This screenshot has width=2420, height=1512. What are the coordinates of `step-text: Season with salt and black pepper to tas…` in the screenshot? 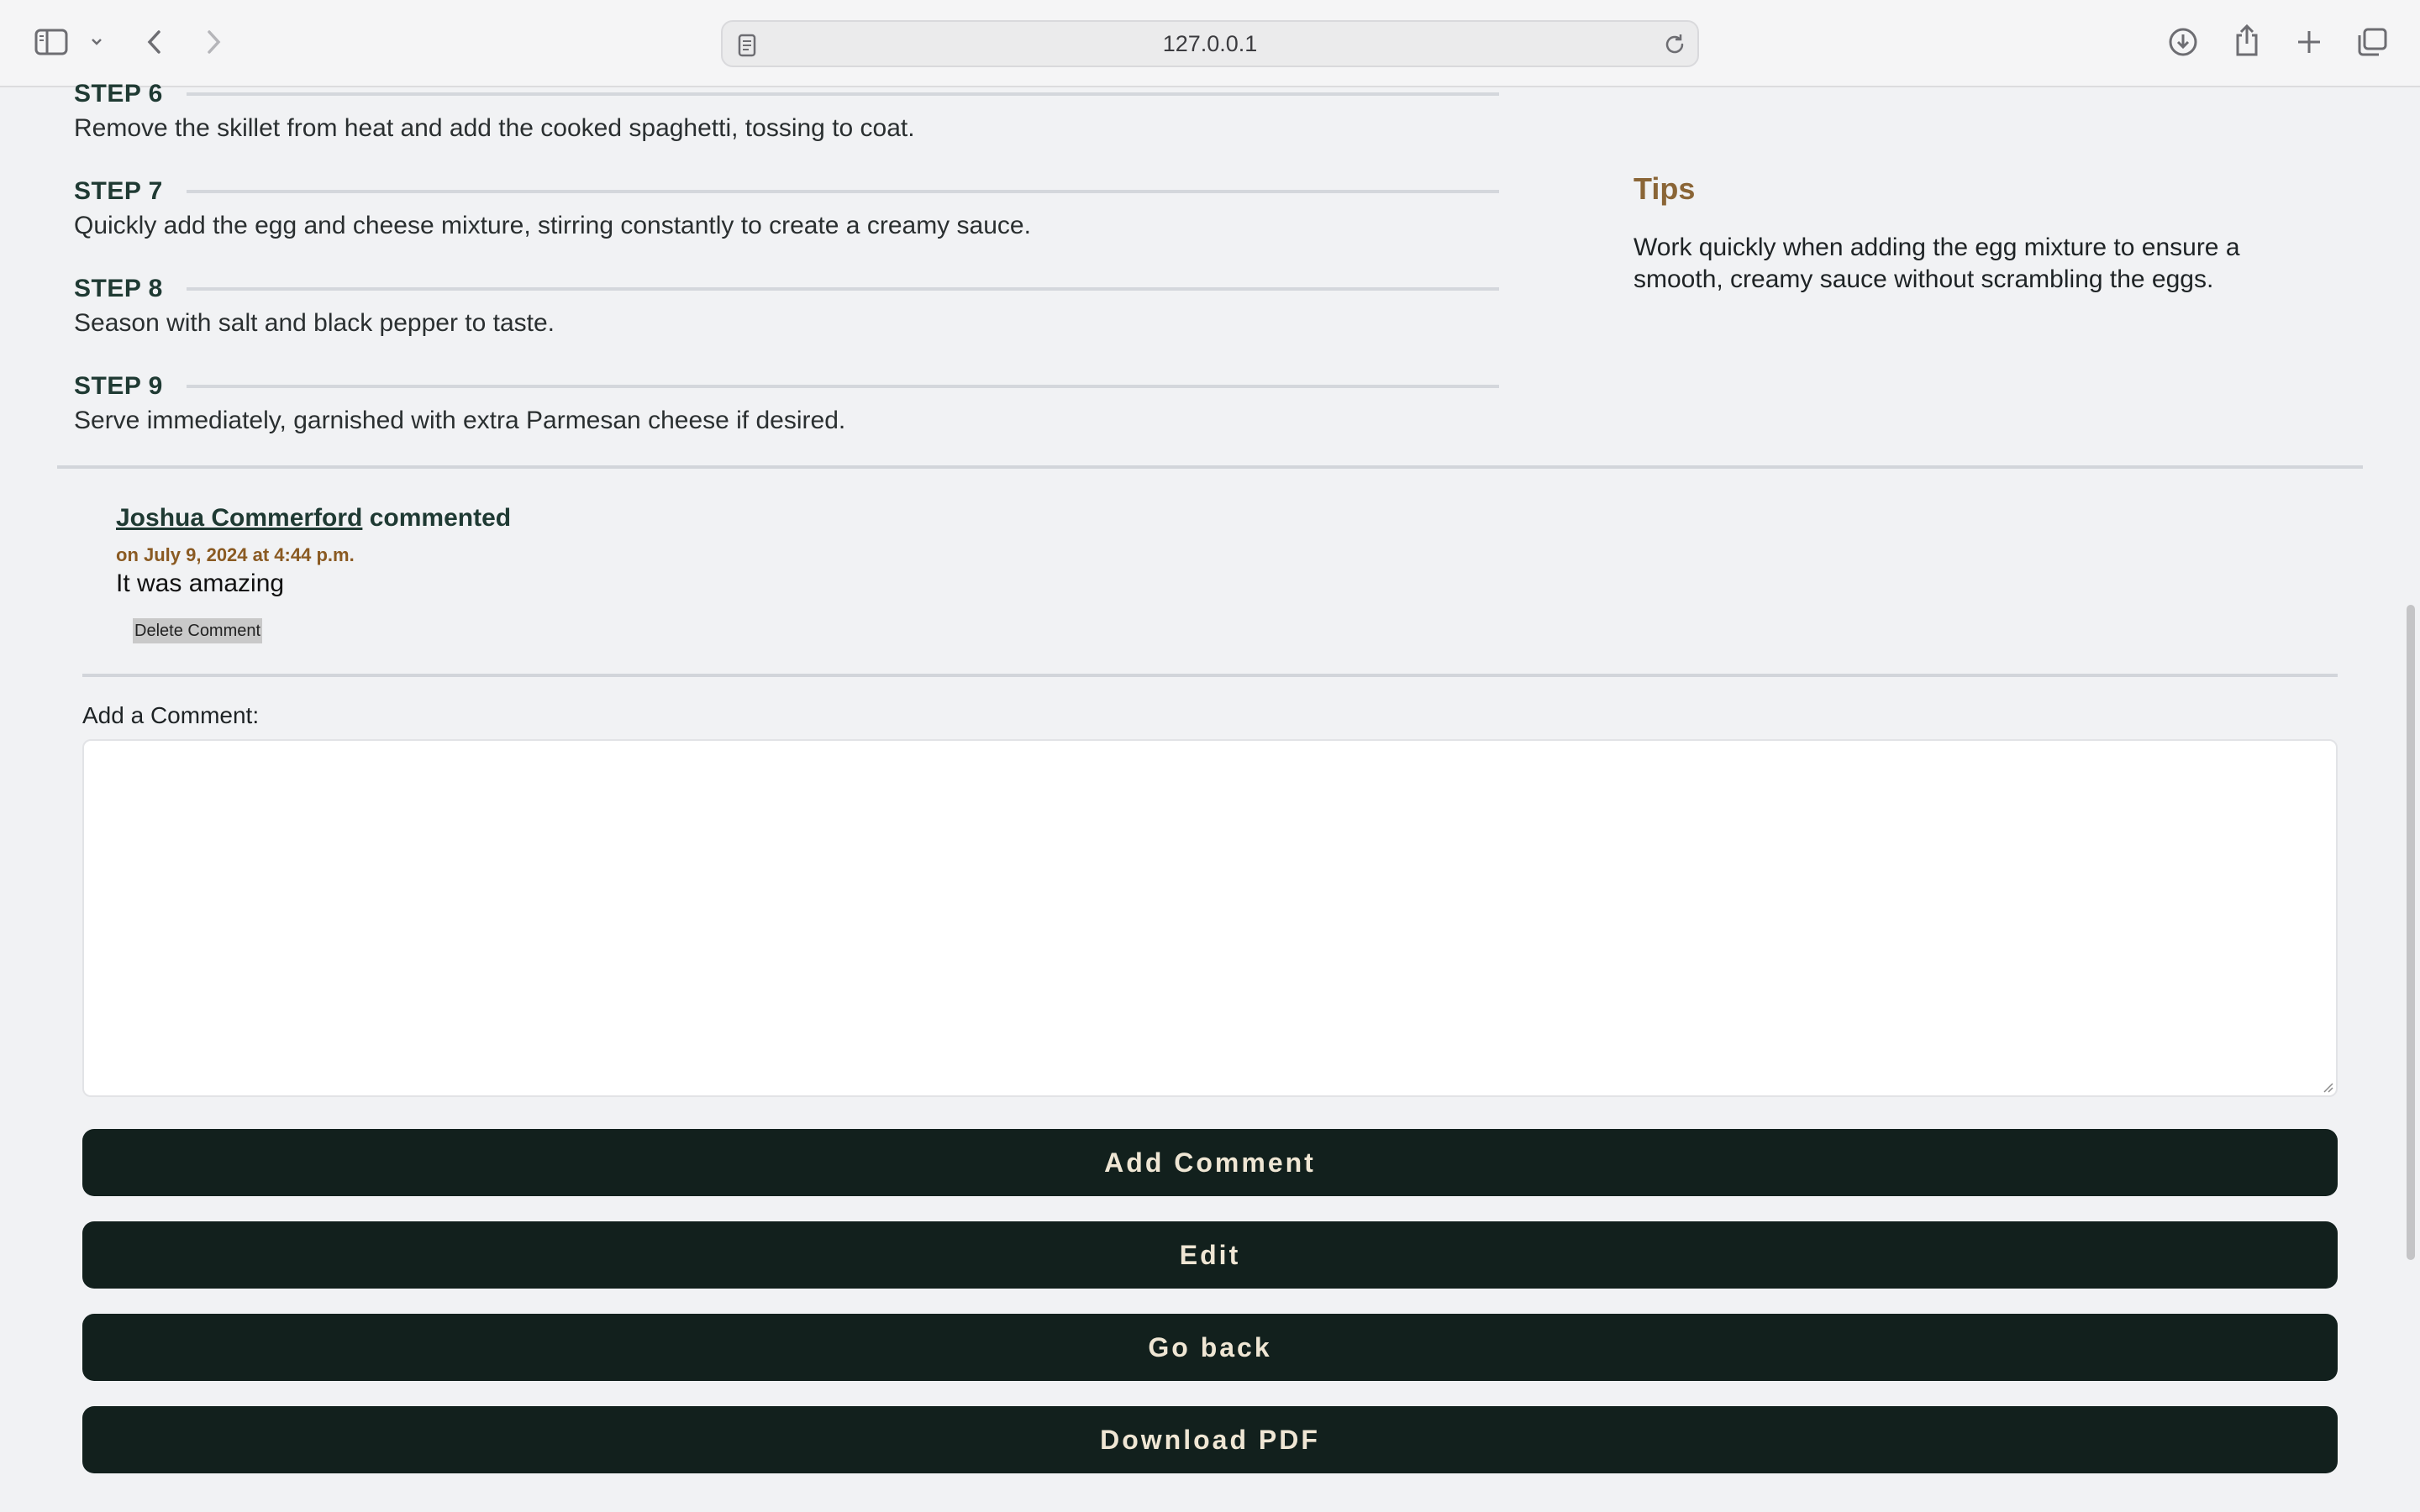 It's located at (314, 323).